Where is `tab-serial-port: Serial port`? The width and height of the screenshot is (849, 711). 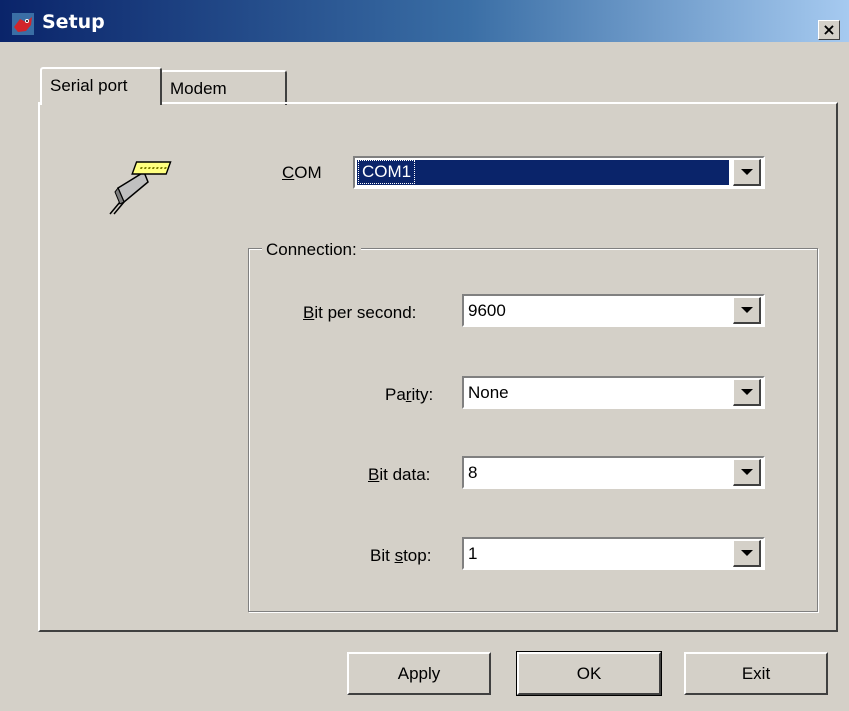 tab-serial-port: Serial port is located at coordinates (101, 86).